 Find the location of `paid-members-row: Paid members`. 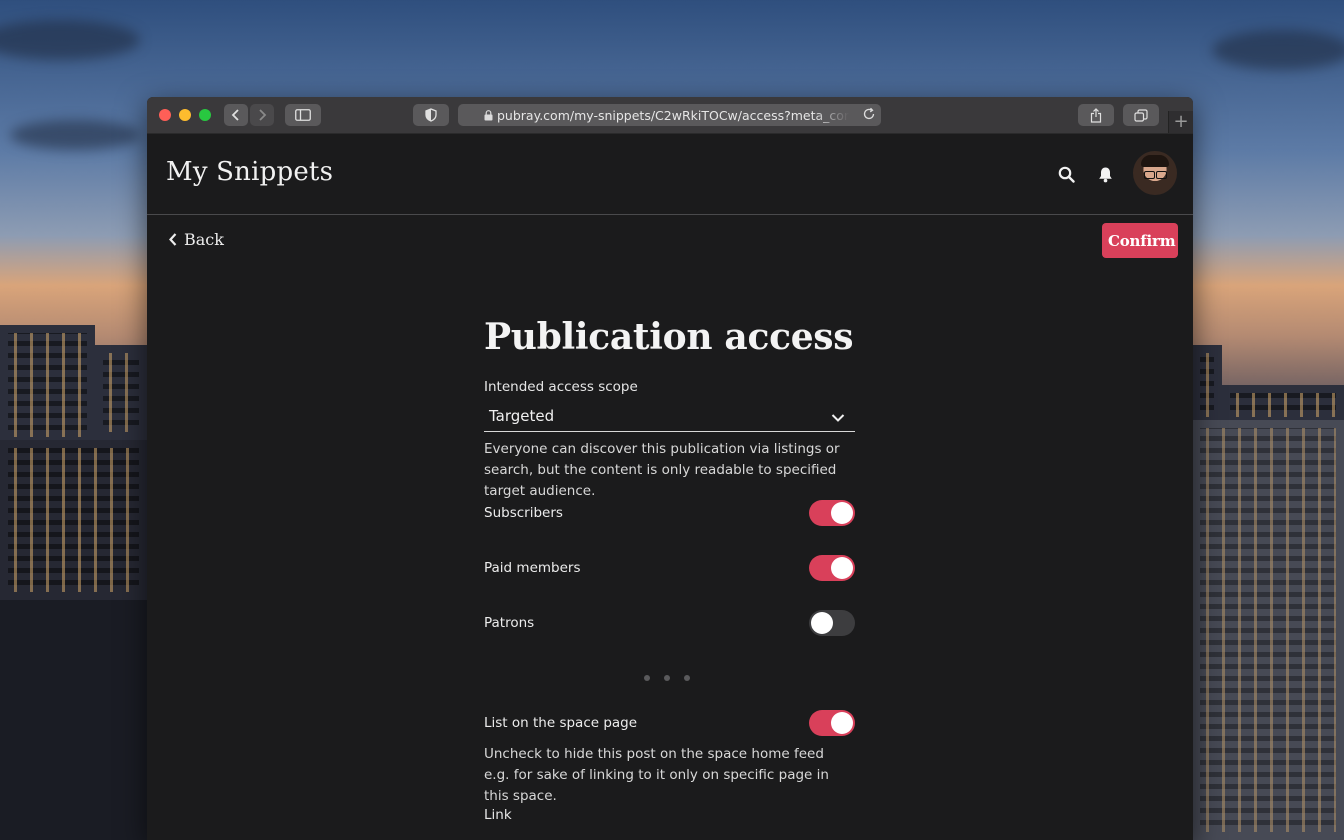

paid-members-row: Paid members is located at coordinates (669, 569).